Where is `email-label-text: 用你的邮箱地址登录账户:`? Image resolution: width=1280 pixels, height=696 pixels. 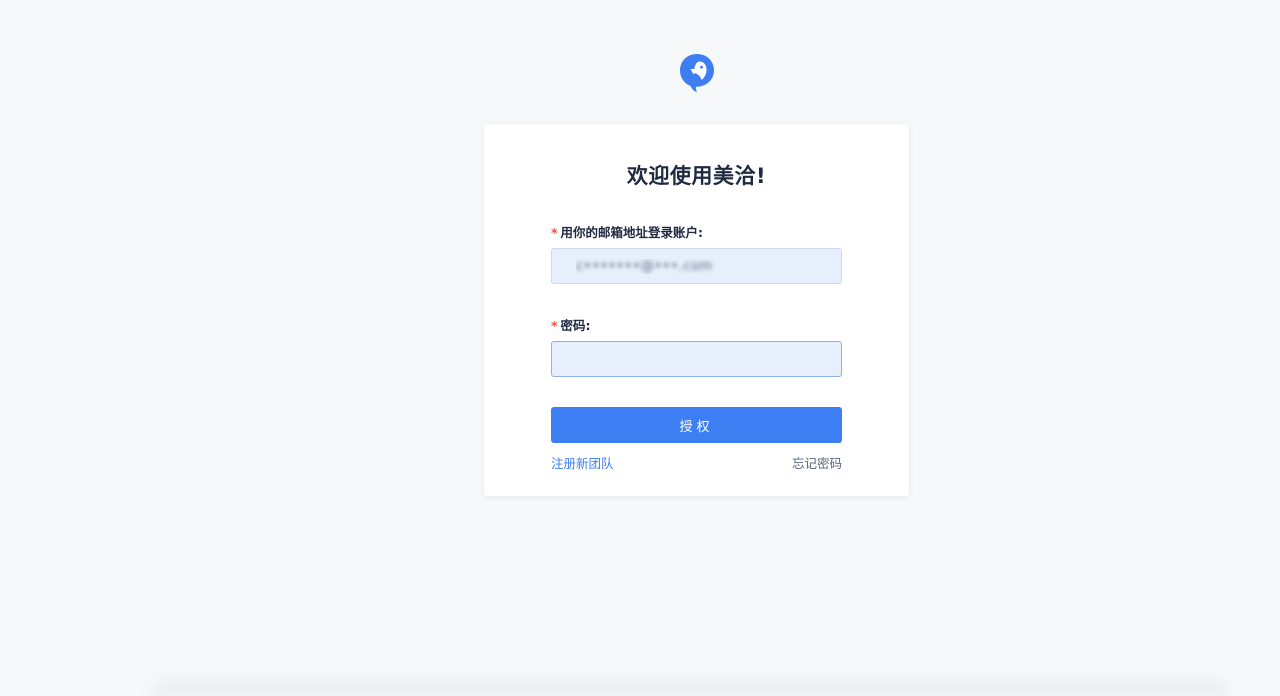 email-label-text: 用你的邮箱地址登录账户: is located at coordinates (632, 232).